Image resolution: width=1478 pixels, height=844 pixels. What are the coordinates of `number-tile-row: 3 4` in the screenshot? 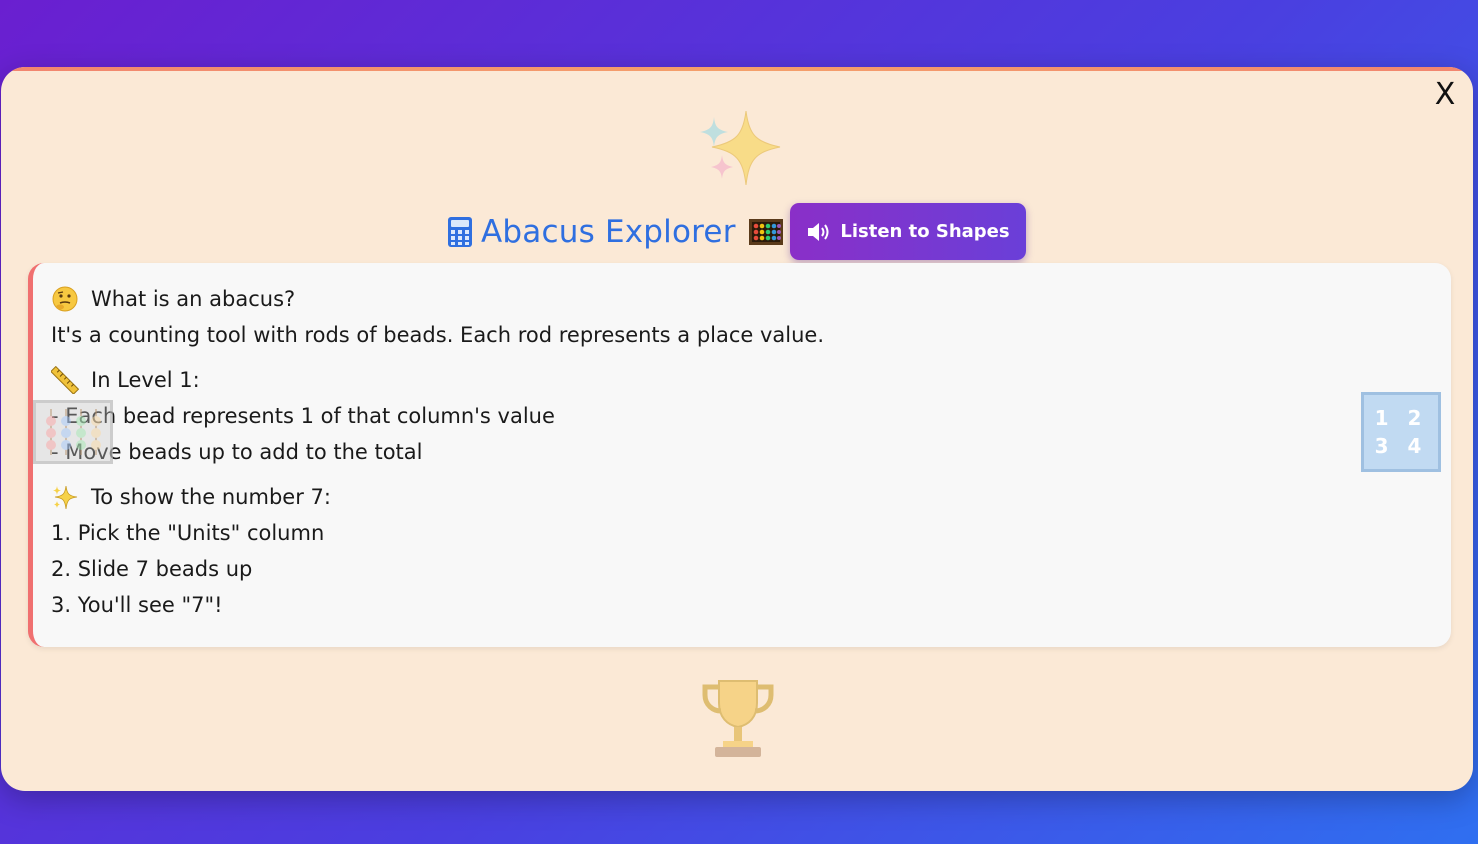 It's located at (1401, 446).